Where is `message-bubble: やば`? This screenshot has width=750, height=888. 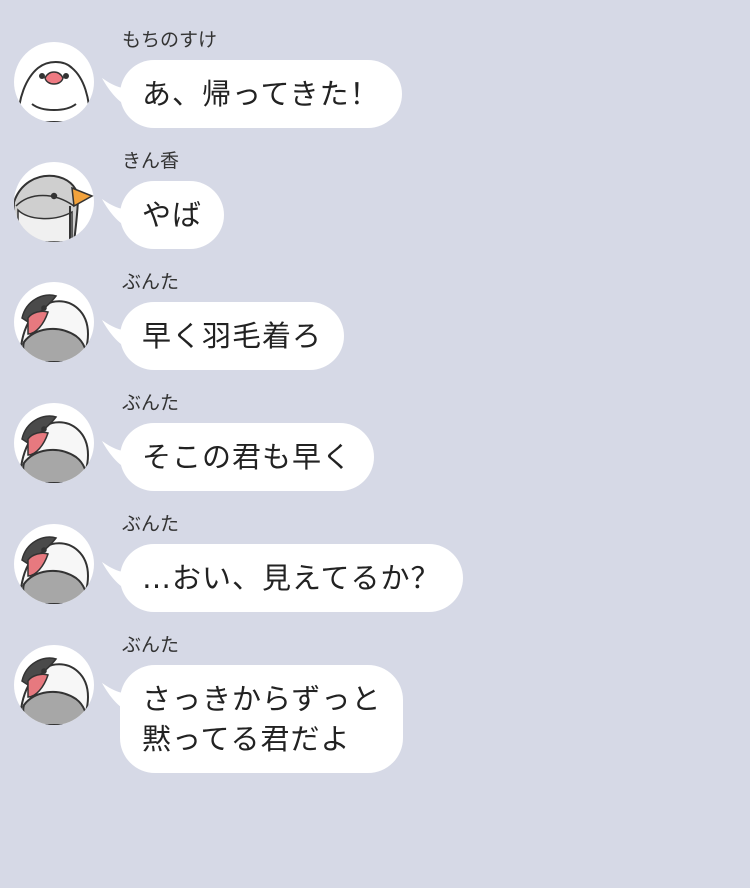 message-bubble: やば is located at coordinates (172, 215).